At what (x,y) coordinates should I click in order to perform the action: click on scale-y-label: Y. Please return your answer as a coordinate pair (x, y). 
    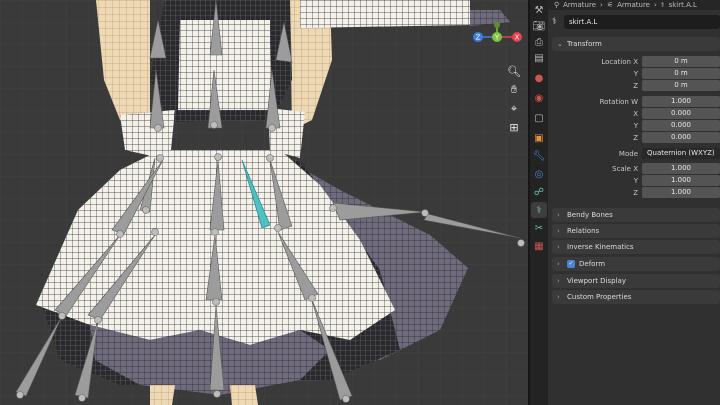
    Looking at the image, I should click on (635, 181).